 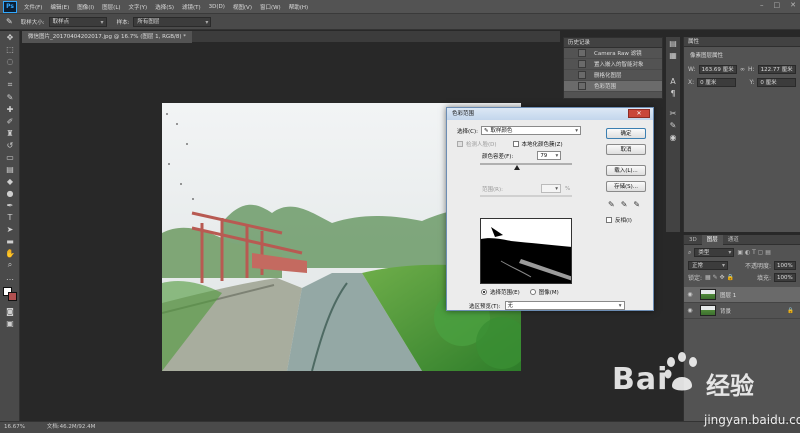 I want to click on eyedropper-plus-icon: ✎, so click(x=624, y=204).